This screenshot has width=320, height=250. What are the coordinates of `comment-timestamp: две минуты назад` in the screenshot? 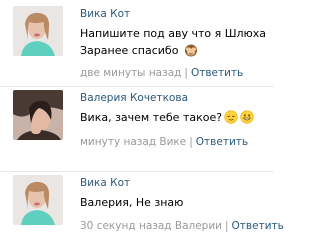 It's located at (130, 73).